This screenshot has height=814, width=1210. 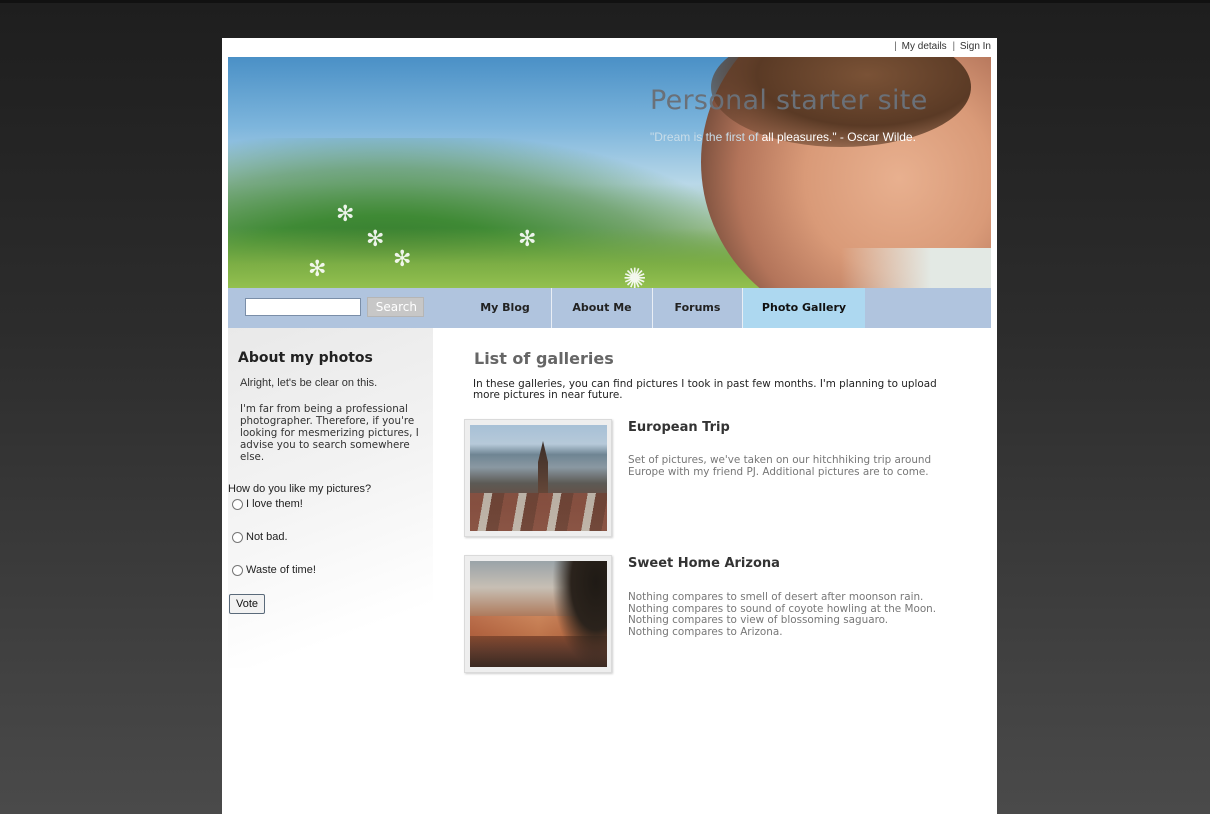 What do you see at coordinates (247, 604) in the screenshot?
I see `vote-button: Vote` at bounding box center [247, 604].